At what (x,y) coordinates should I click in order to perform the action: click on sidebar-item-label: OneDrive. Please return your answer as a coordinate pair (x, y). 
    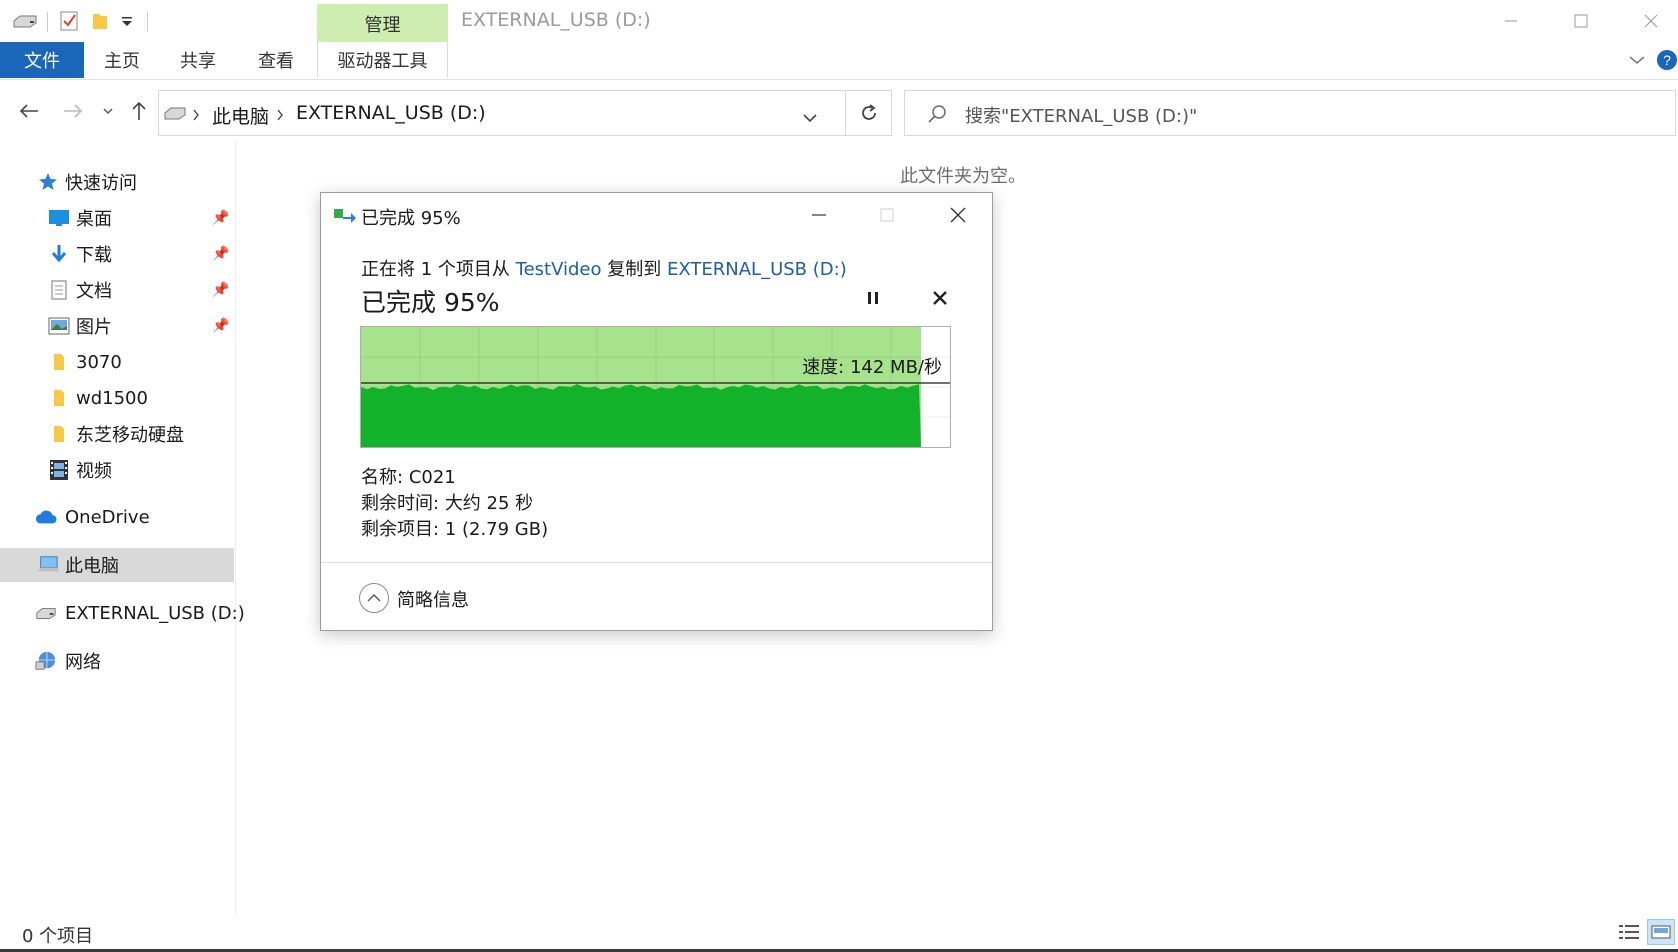
    Looking at the image, I should click on (107, 517).